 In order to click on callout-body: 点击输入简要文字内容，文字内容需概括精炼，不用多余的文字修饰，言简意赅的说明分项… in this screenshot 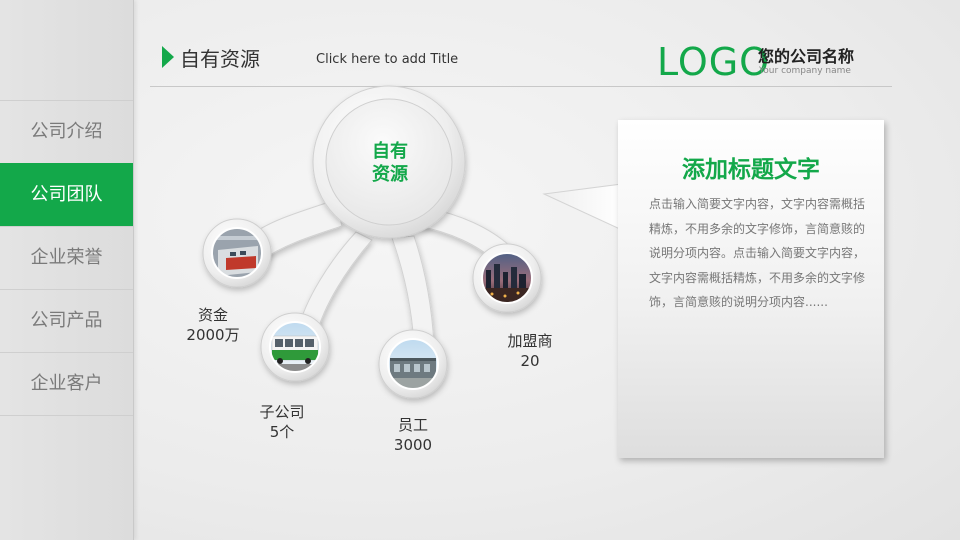, I will do `click(757, 253)`.